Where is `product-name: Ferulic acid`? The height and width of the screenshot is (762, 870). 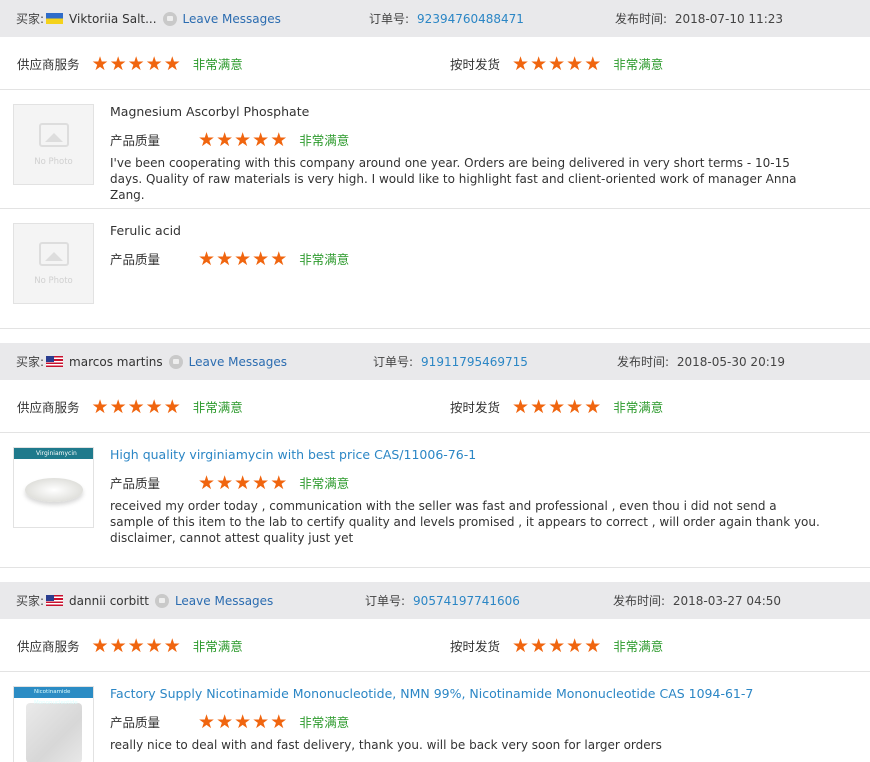
product-name: Ferulic acid is located at coordinates (145, 230).